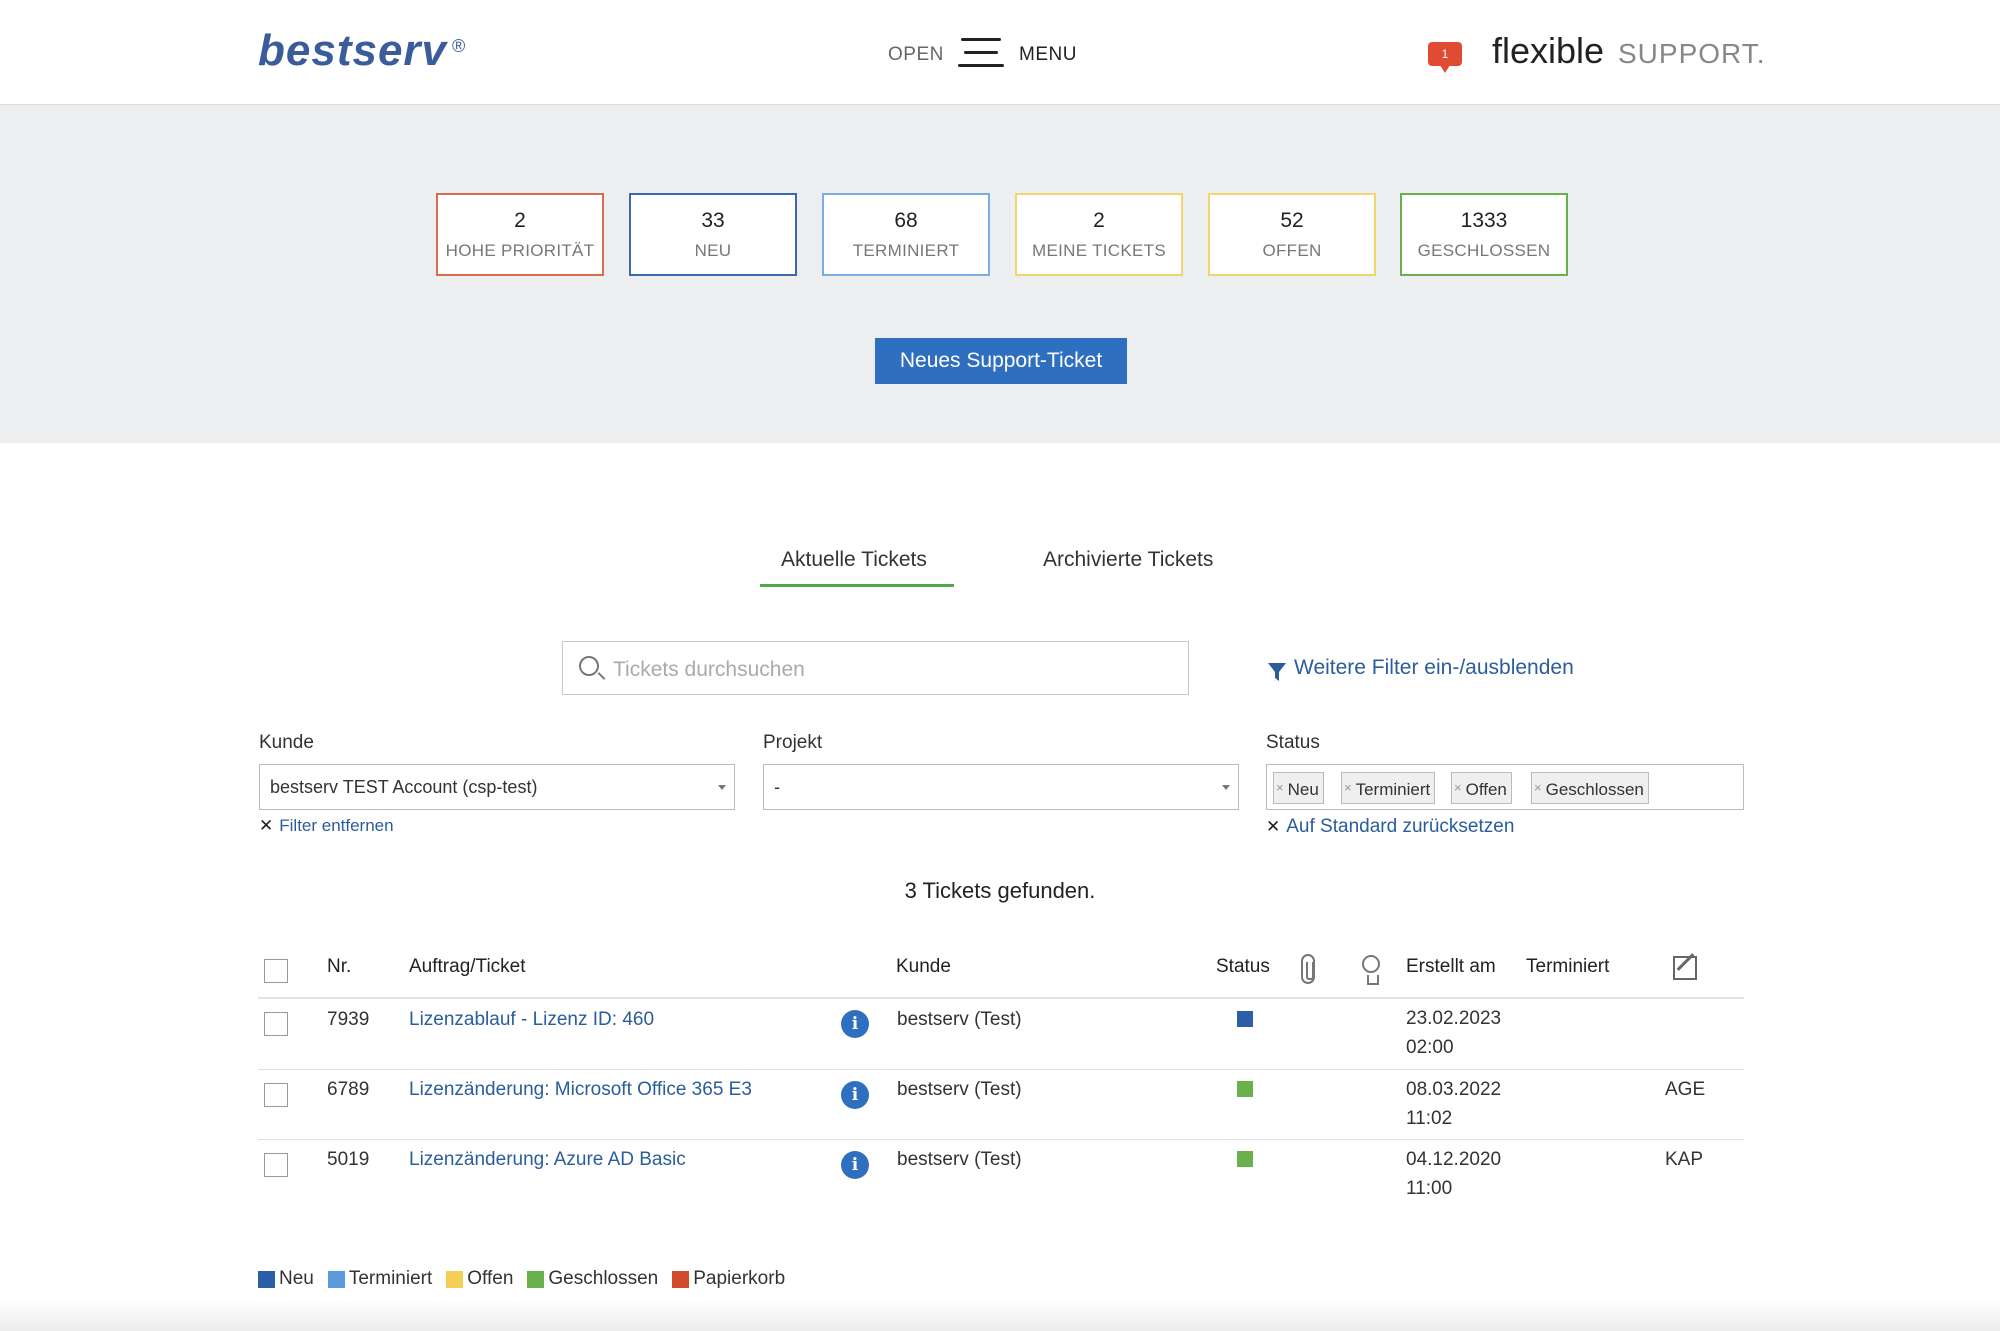 Image resolution: width=2000 pixels, height=1331 pixels. I want to click on ticket-created: 04.12.2020 11:00, so click(1453, 1174).